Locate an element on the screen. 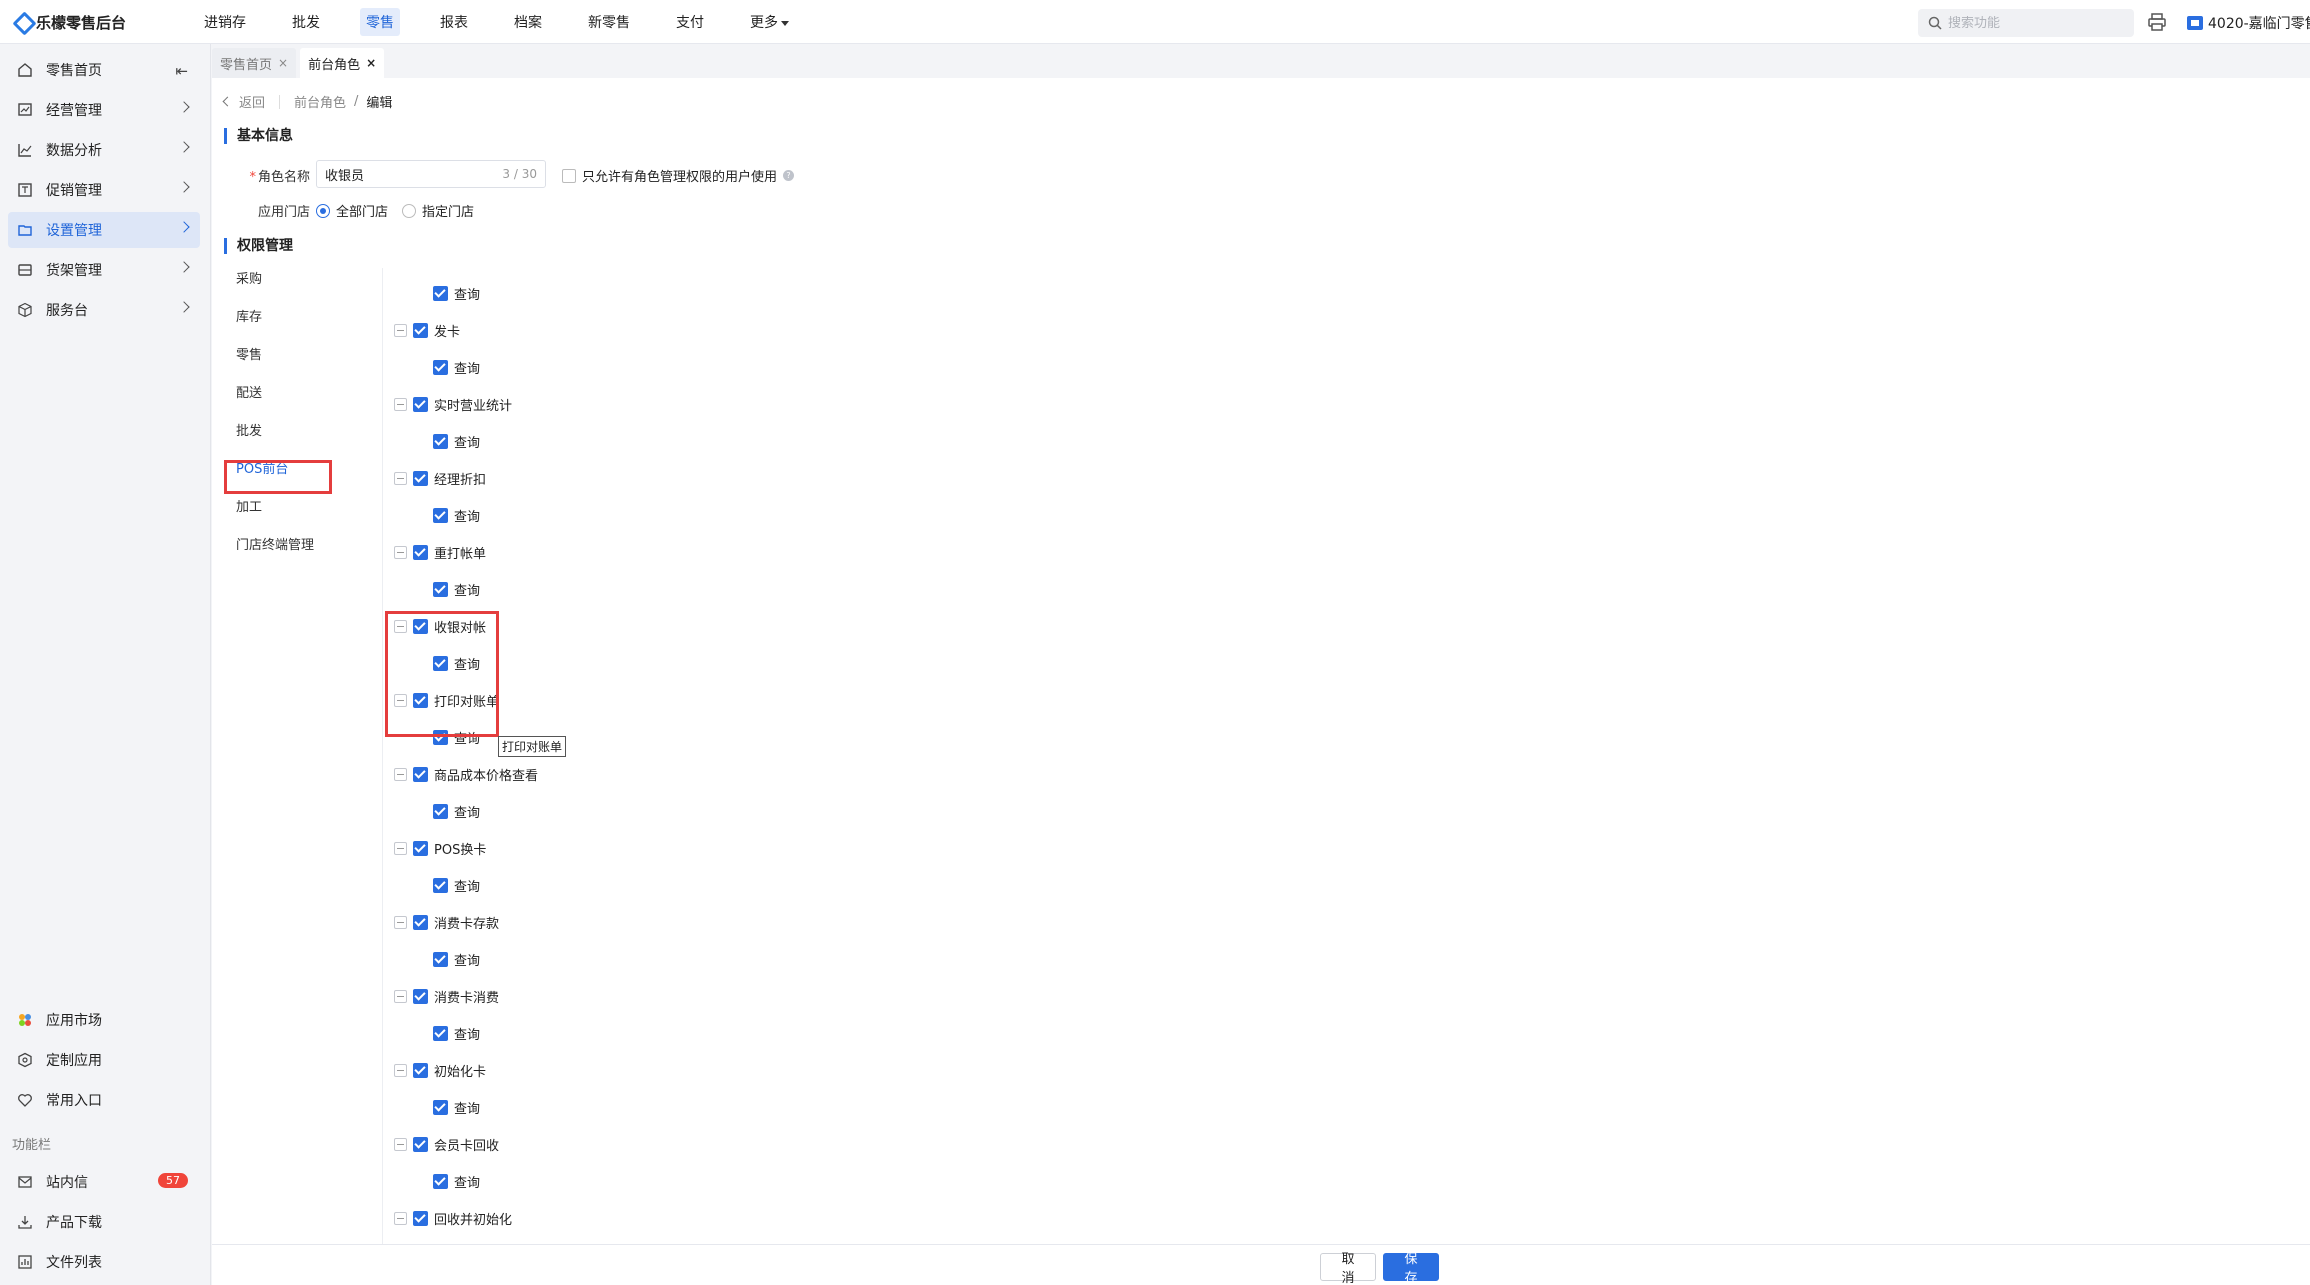 Image resolution: width=2310 pixels, height=1285 pixels. category-retail: 零售 is located at coordinates (304, 353).